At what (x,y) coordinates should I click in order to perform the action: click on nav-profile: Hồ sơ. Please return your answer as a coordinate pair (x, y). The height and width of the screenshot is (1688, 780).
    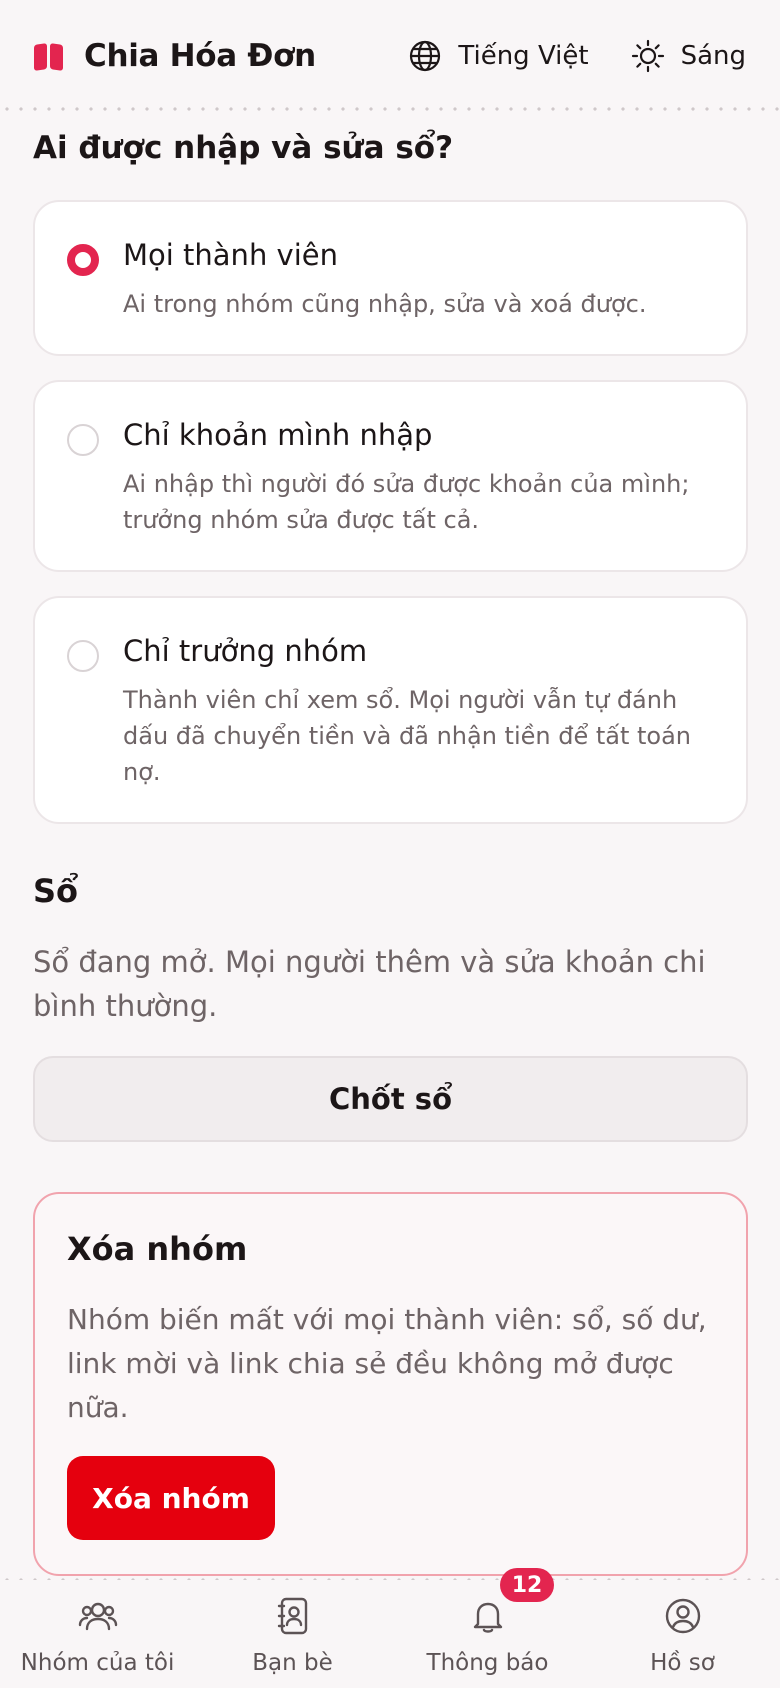
    Looking at the image, I should click on (682, 1634).